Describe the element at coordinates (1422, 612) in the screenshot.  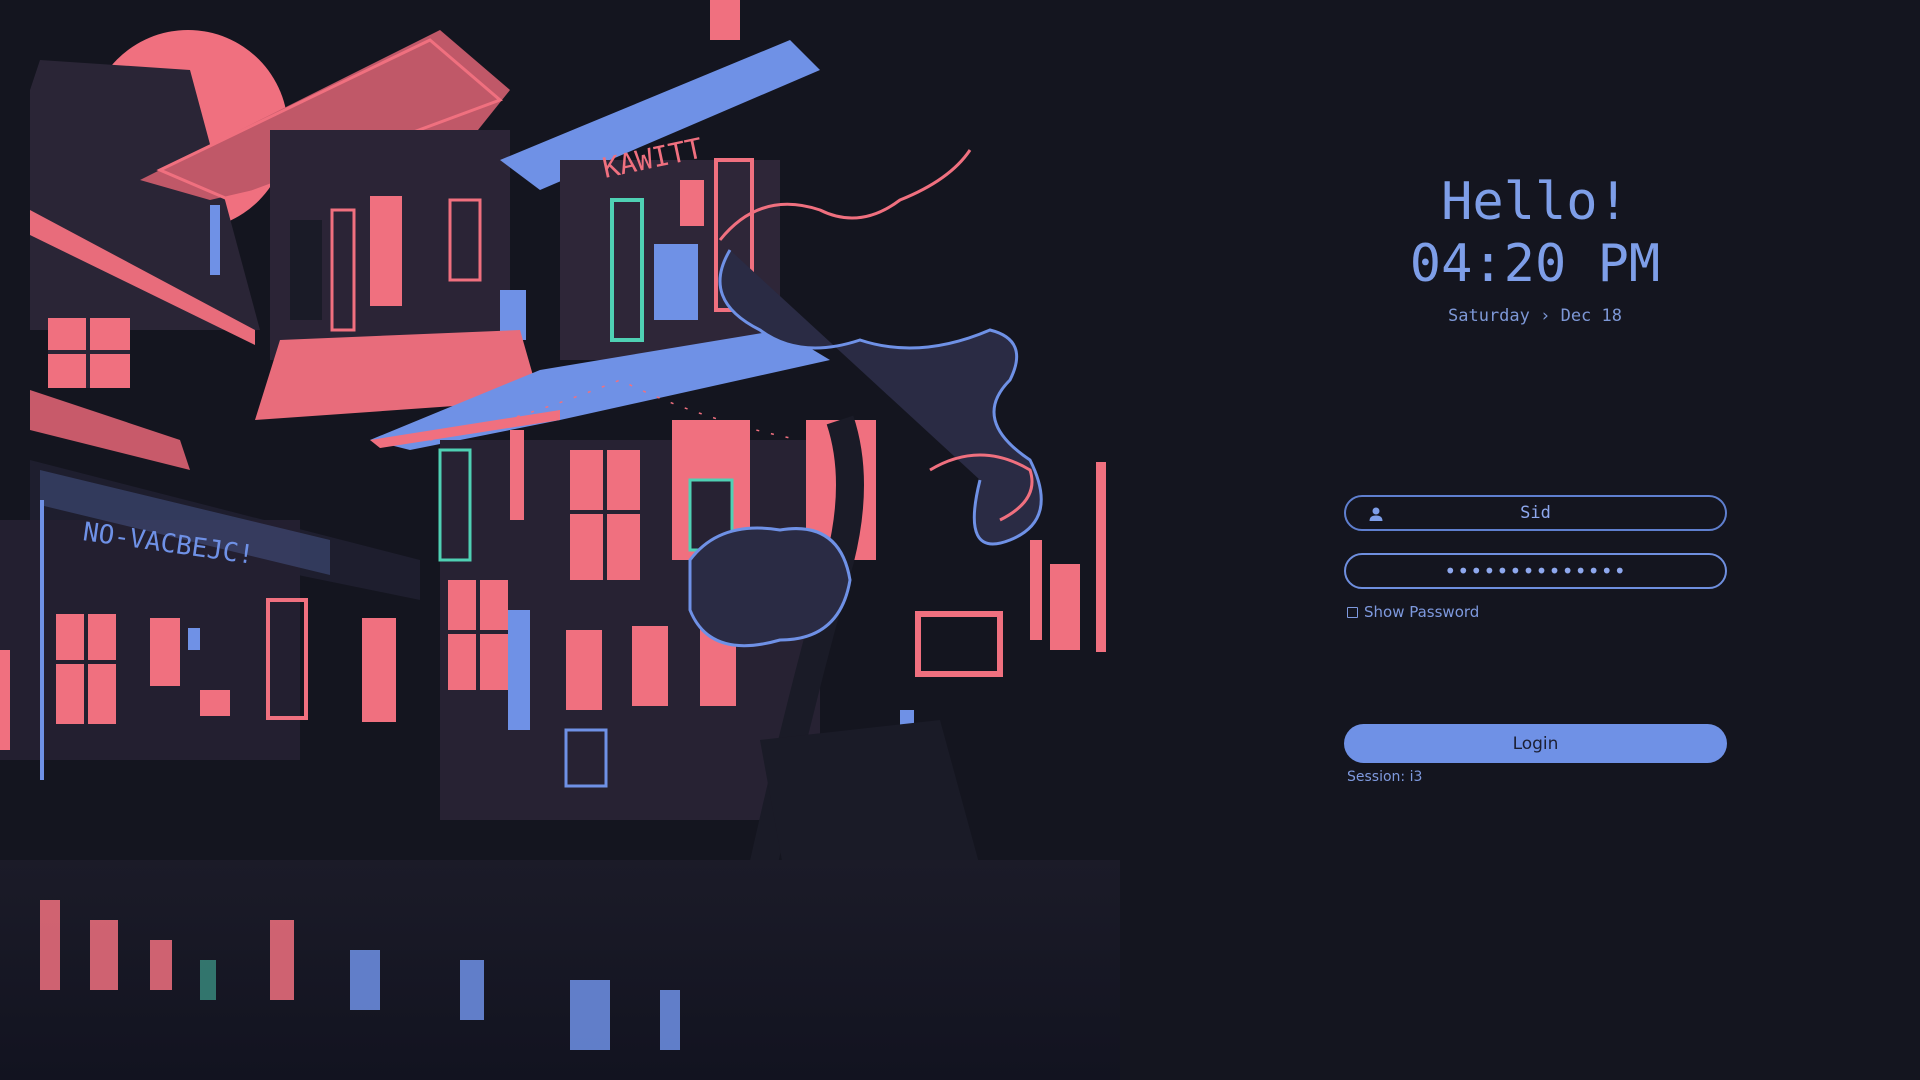
I see `show-password-label: Show Password` at that location.